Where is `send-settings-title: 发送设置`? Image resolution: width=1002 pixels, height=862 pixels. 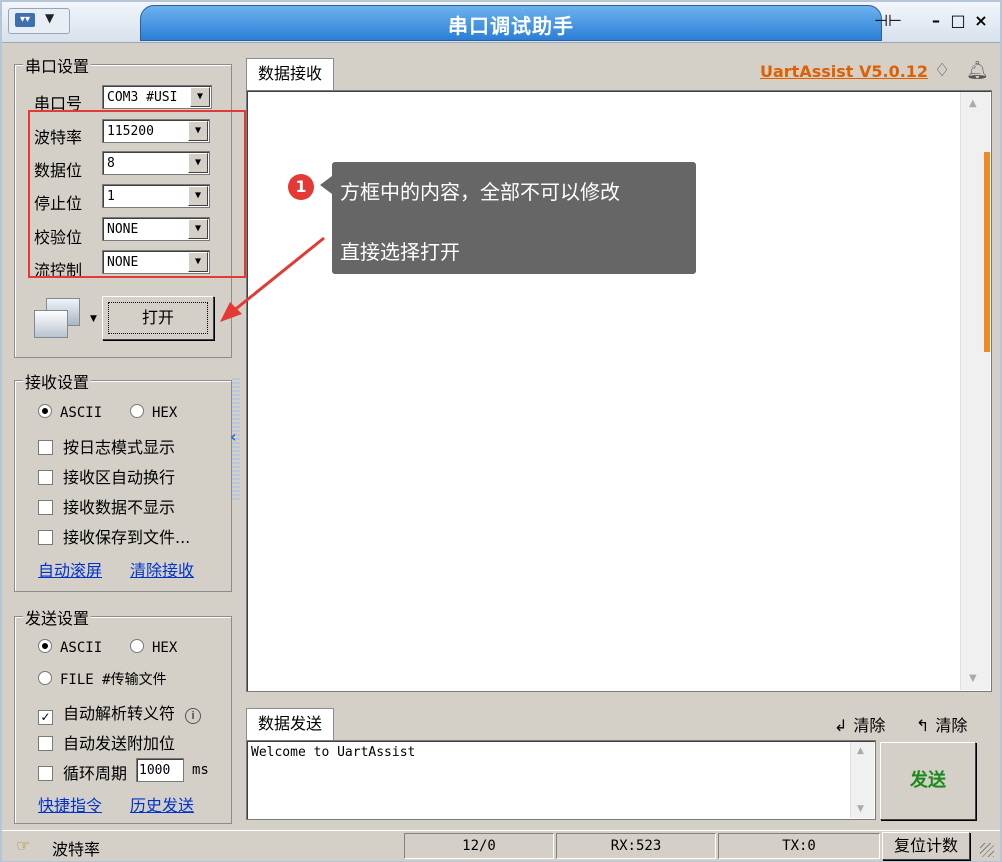
send-settings-title: 发送设置 is located at coordinates (57, 617).